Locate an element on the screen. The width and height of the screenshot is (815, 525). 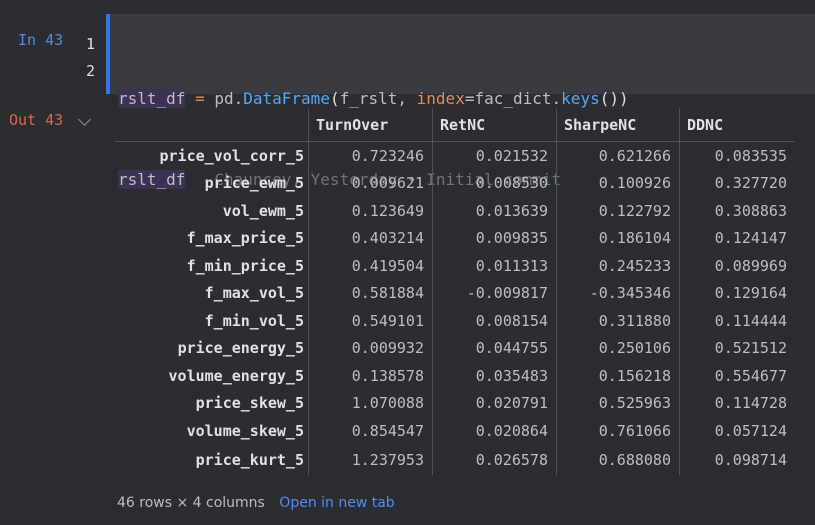
line-number-2: 2 is located at coordinates (90, 71).